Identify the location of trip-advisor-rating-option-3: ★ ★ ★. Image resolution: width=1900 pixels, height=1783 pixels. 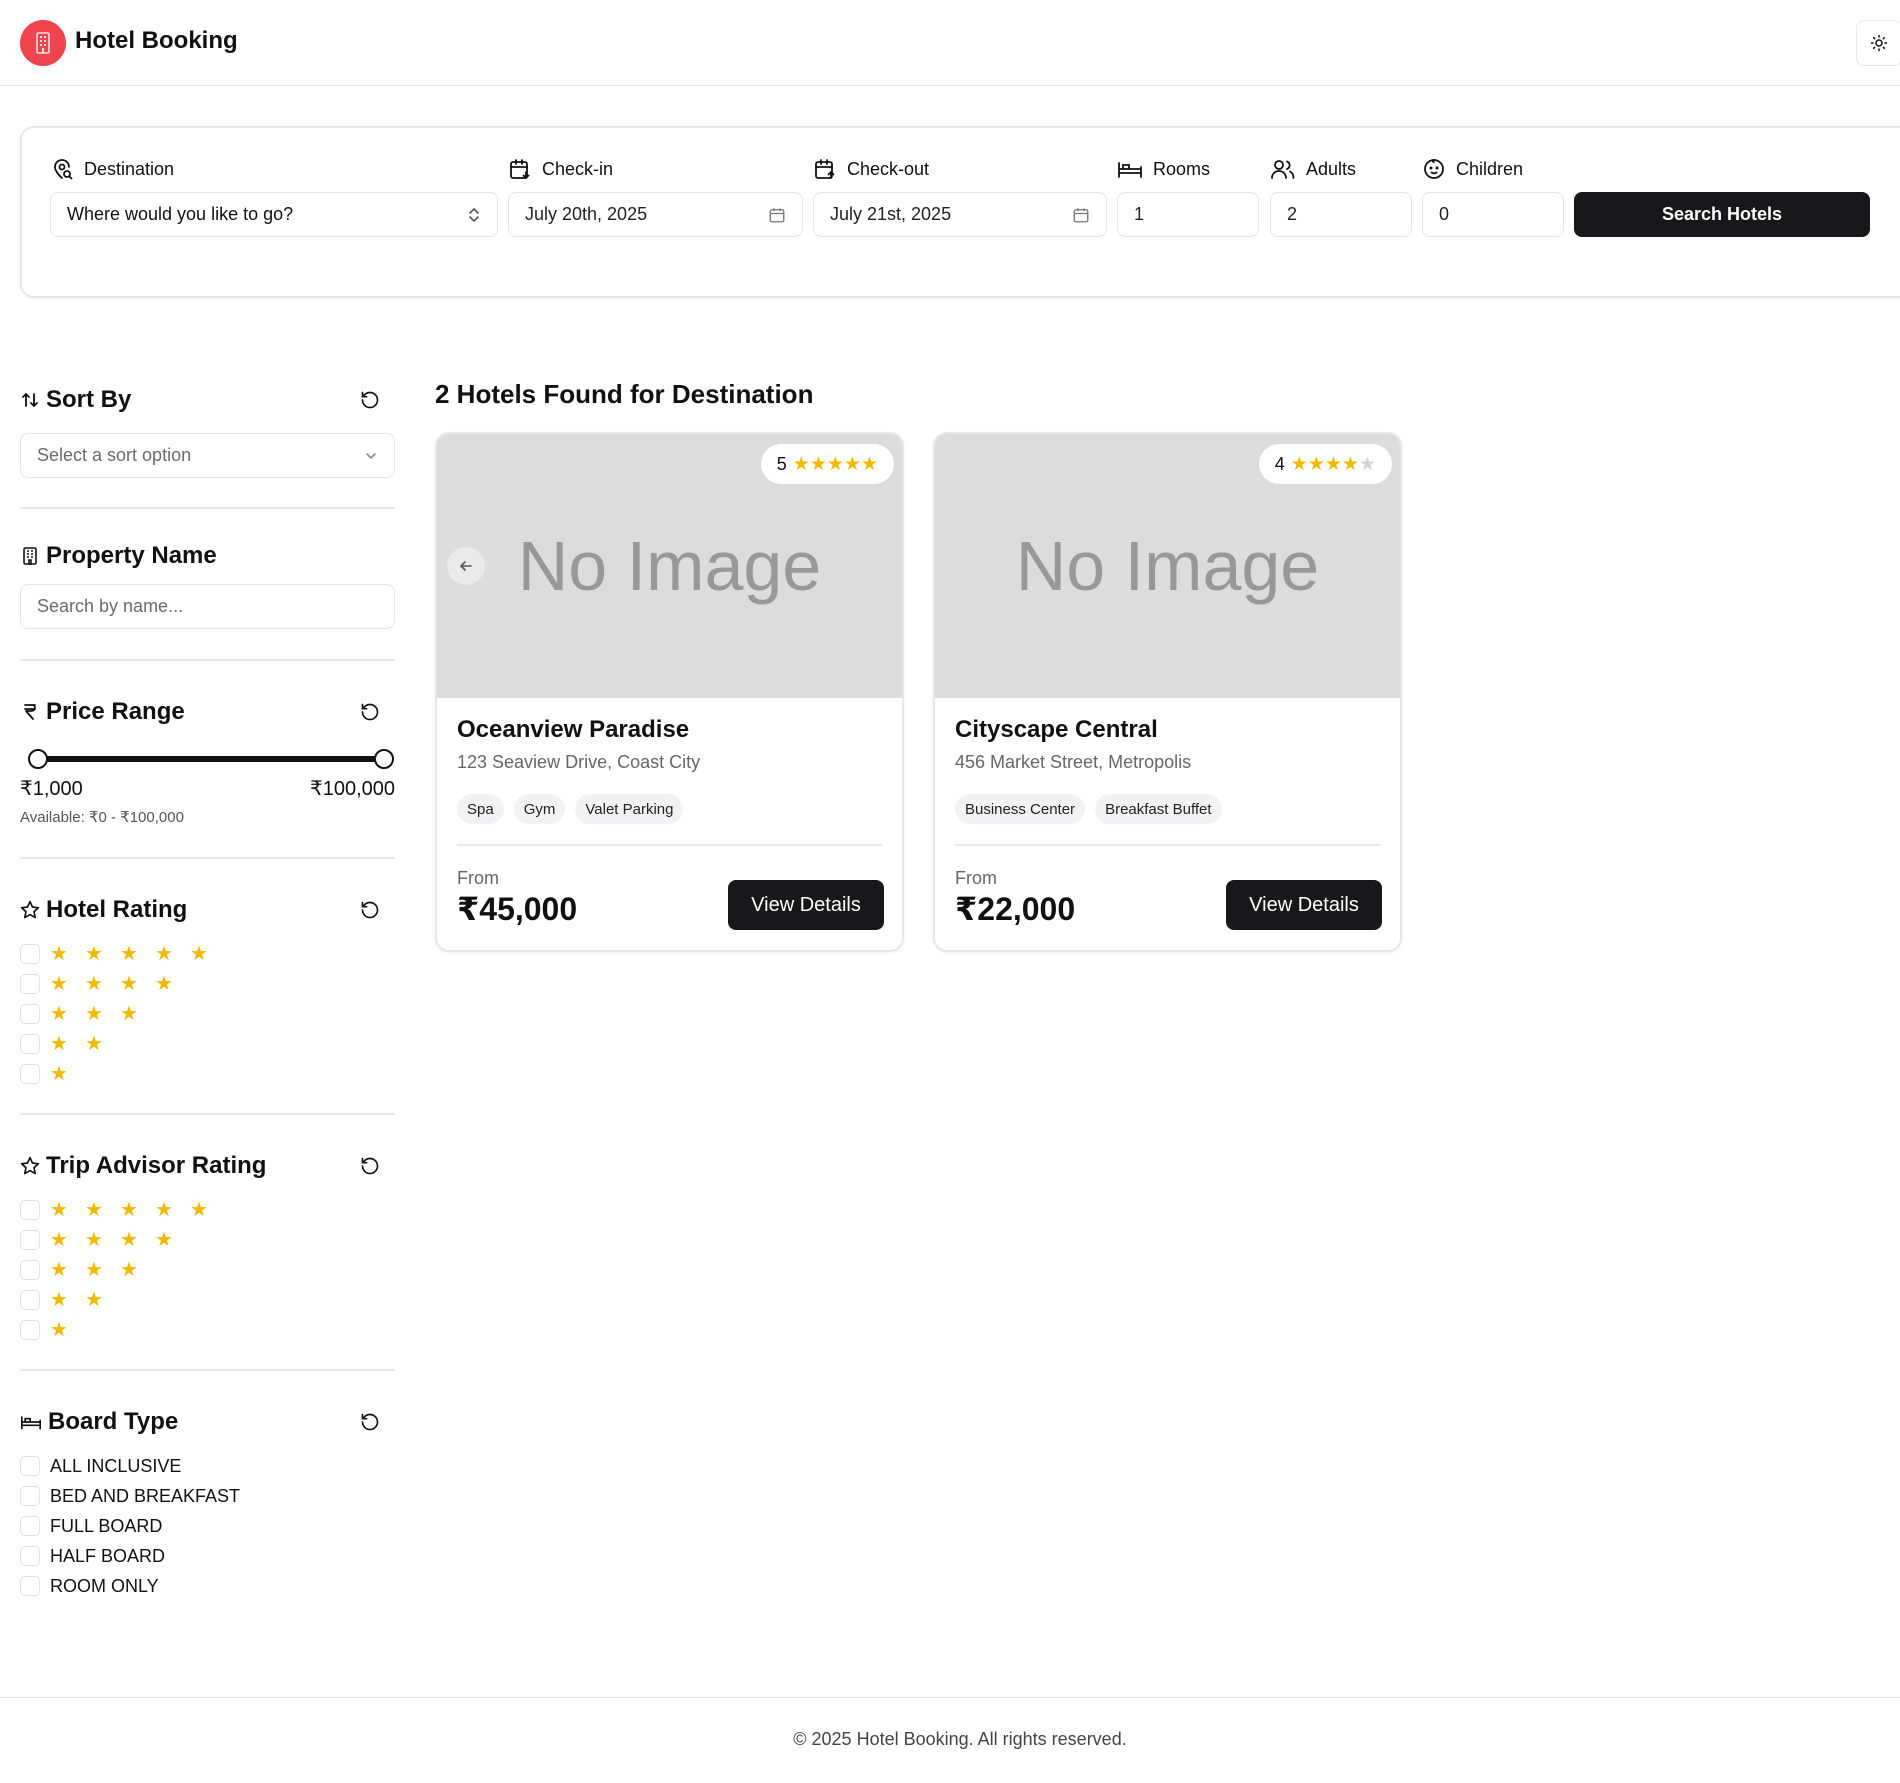
(87, 1270).